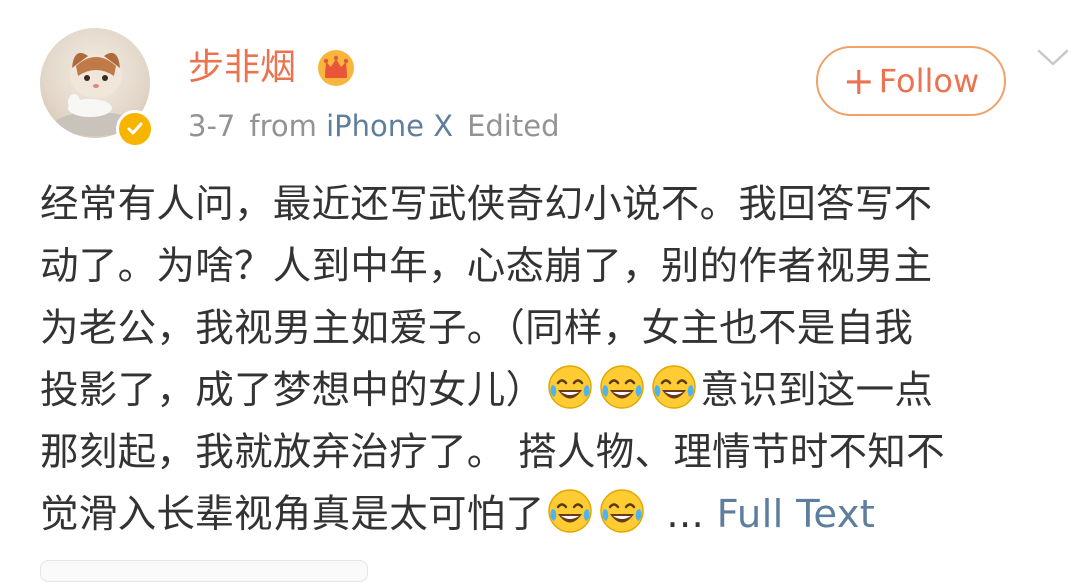  I want to click on post-source: iPhone X, so click(389, 126).